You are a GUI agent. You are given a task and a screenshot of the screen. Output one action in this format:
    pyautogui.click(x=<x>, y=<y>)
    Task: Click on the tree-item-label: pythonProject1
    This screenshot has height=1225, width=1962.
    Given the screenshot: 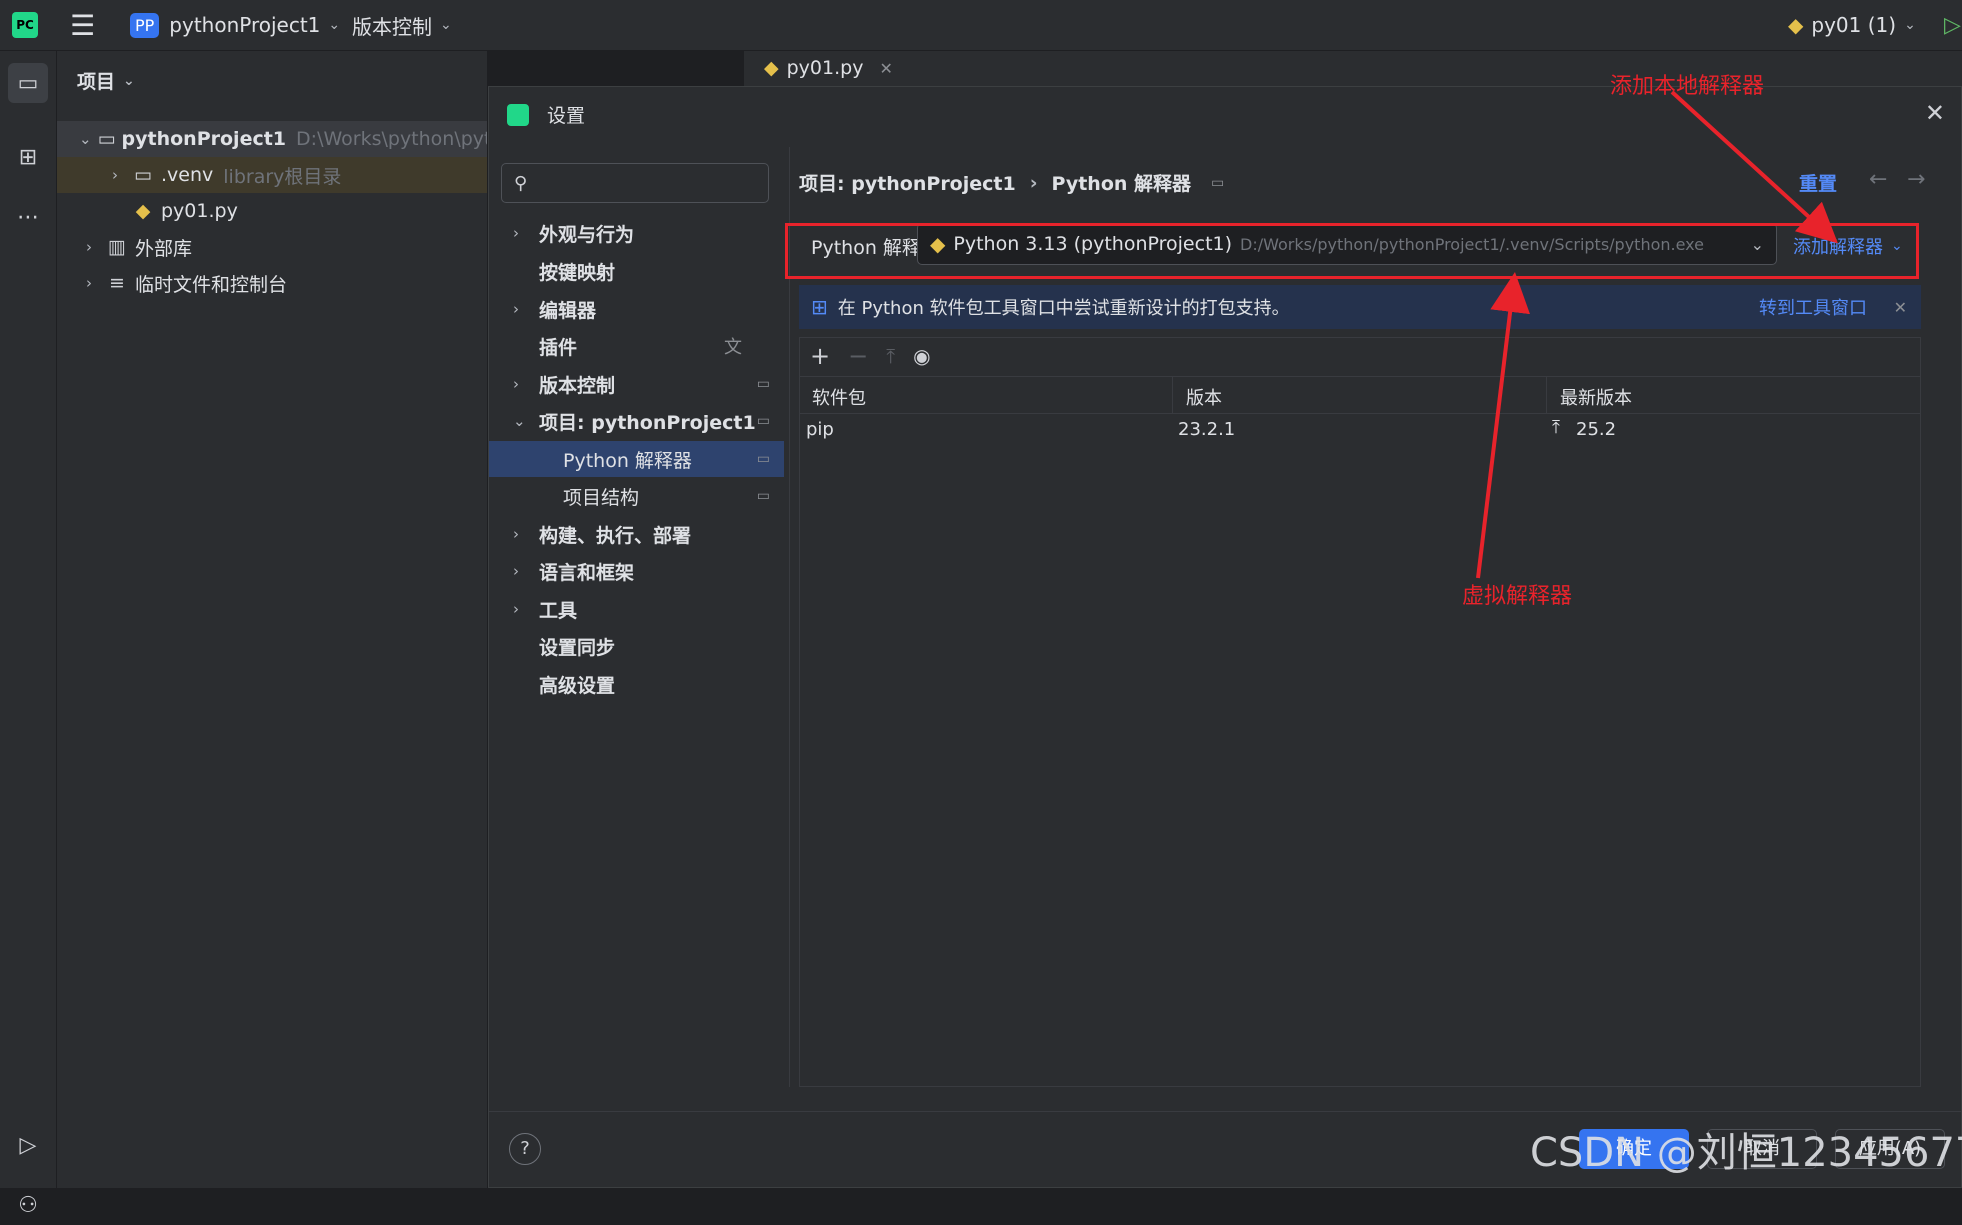 What is the action you would take?
    pyautogui.click(x=204, y=139)
    